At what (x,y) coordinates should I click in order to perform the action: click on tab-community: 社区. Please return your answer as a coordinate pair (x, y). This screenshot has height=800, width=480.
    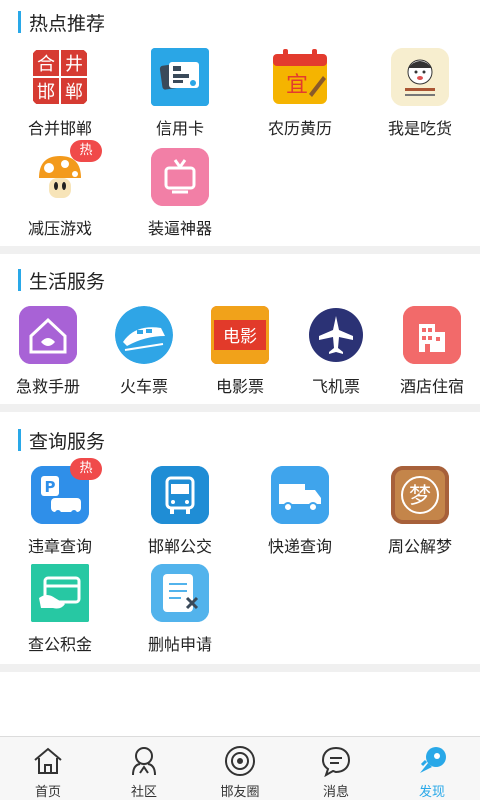
    Looking at the image, I should click on (144, 768).